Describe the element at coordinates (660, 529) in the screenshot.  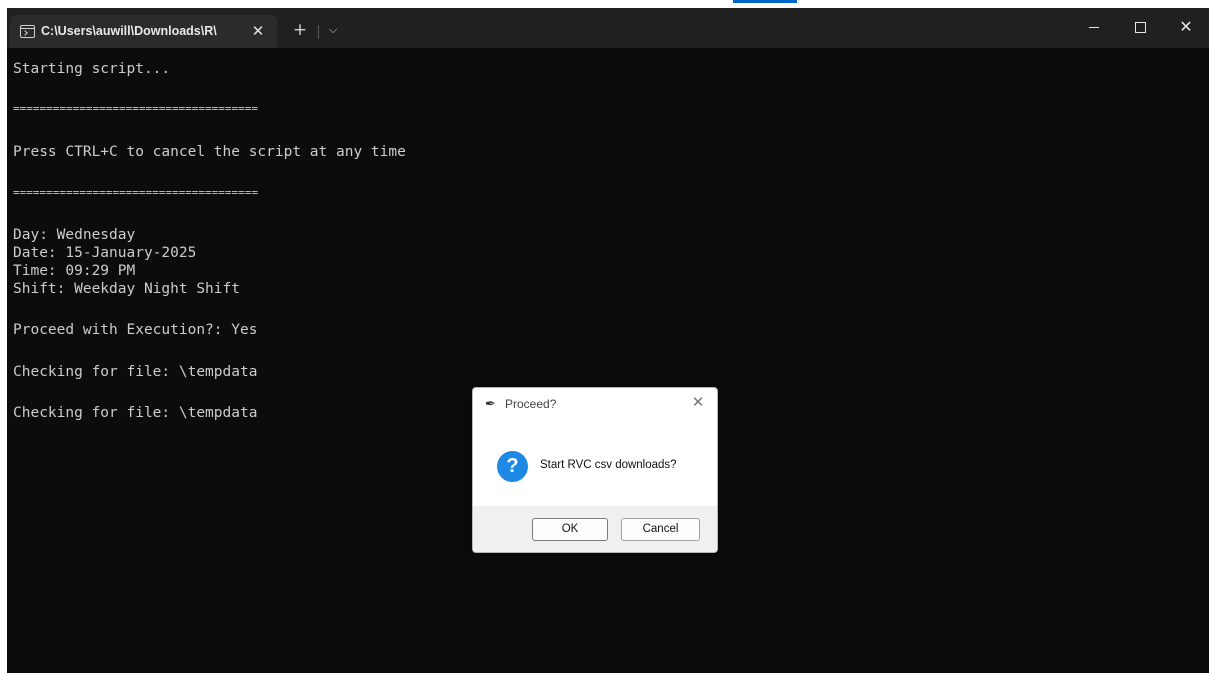
I see `cancel-button: Cancel` at that location.